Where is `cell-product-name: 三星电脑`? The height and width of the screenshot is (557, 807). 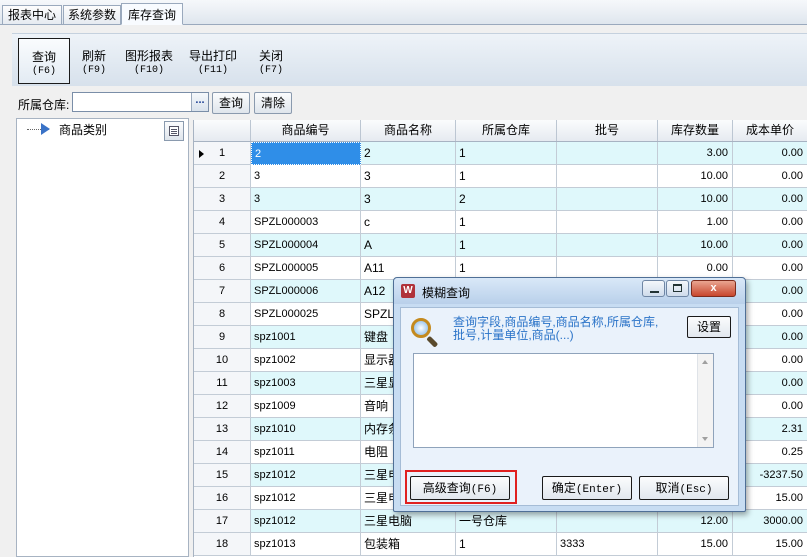 cell-product-name: 三星电脑 is located at coordinates (408, 521).